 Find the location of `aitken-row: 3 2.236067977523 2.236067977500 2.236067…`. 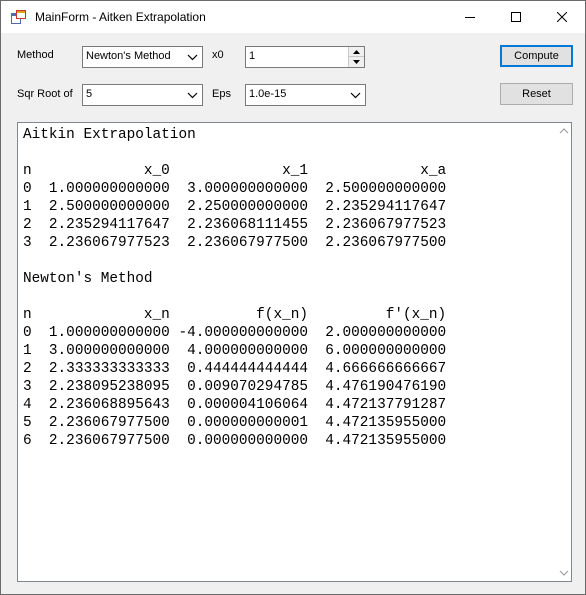

aitken-row: 3 2.236067977523 2.236067977500 2.236067… is located at coordinates (235, 243).